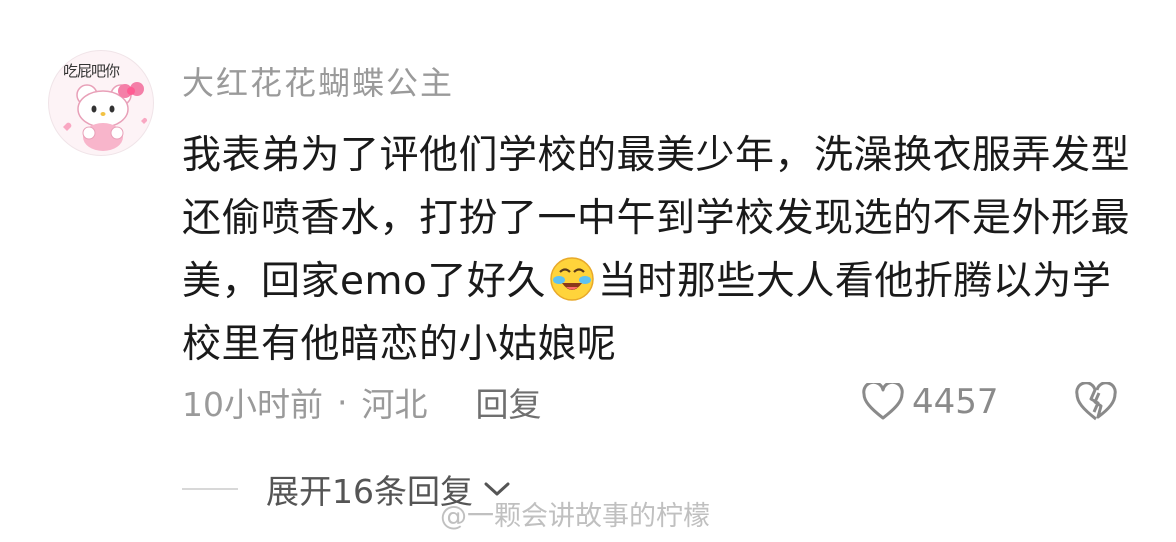 This screenshot has height=542, width=1176. Describe the element at coordinates (509, 402) in the screenshot. I see `reply-button: 回复` at that location.